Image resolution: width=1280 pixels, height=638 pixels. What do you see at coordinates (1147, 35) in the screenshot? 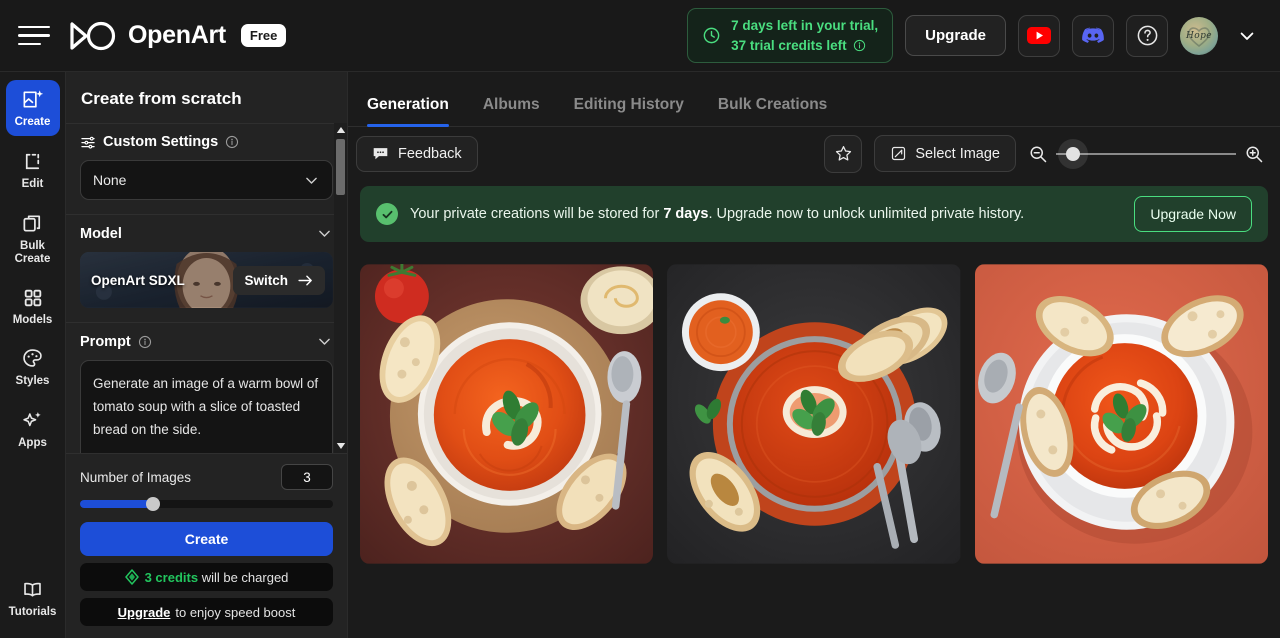
I see `help-button` at bounding box center [1147, 35].